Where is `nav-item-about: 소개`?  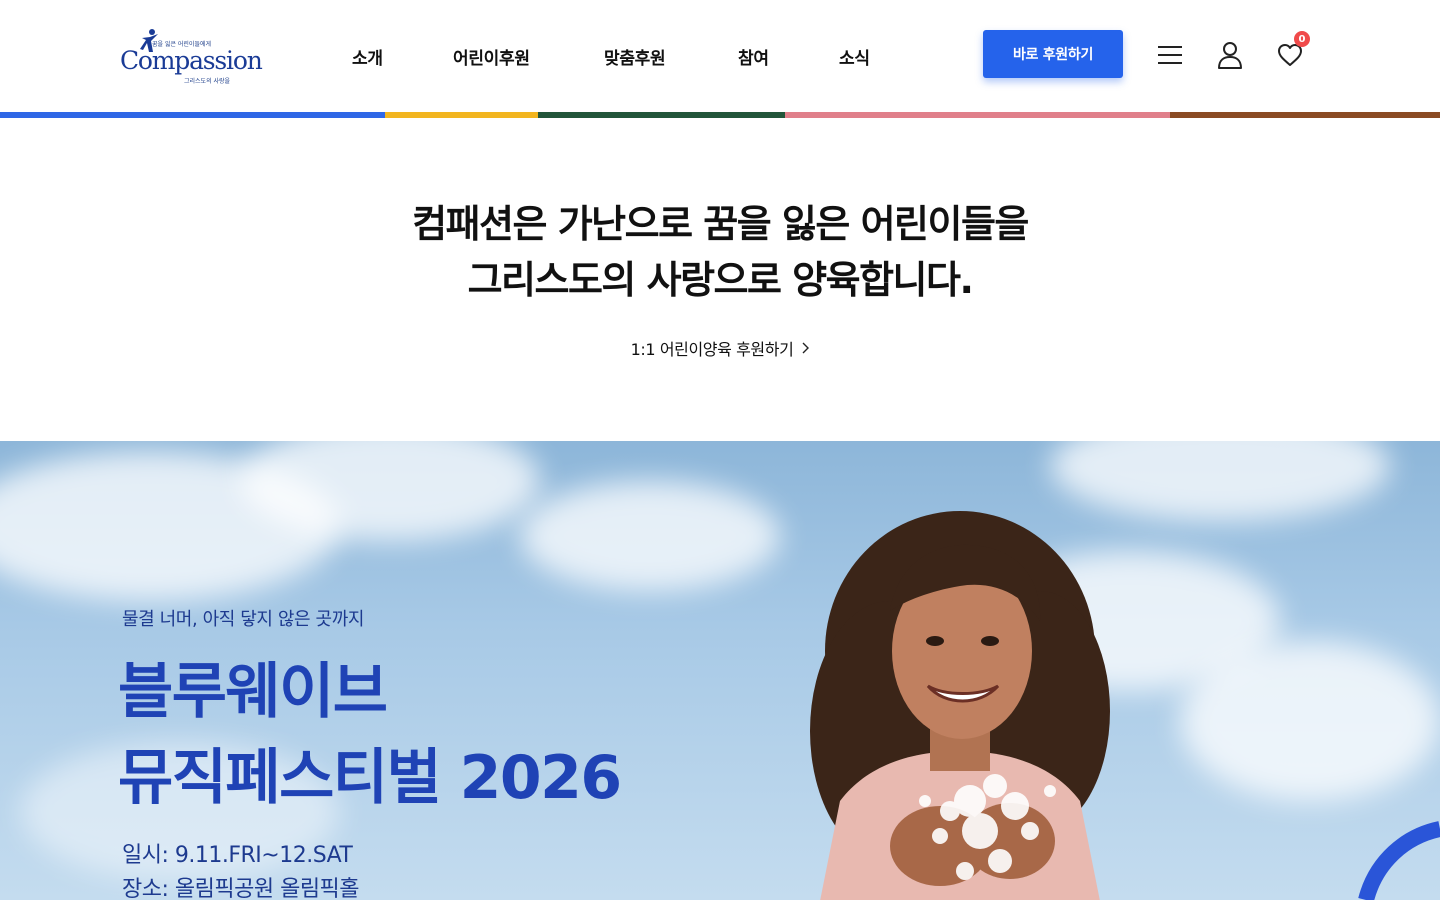 nav-item-about: 소개 is located at coordinates (367, 56).